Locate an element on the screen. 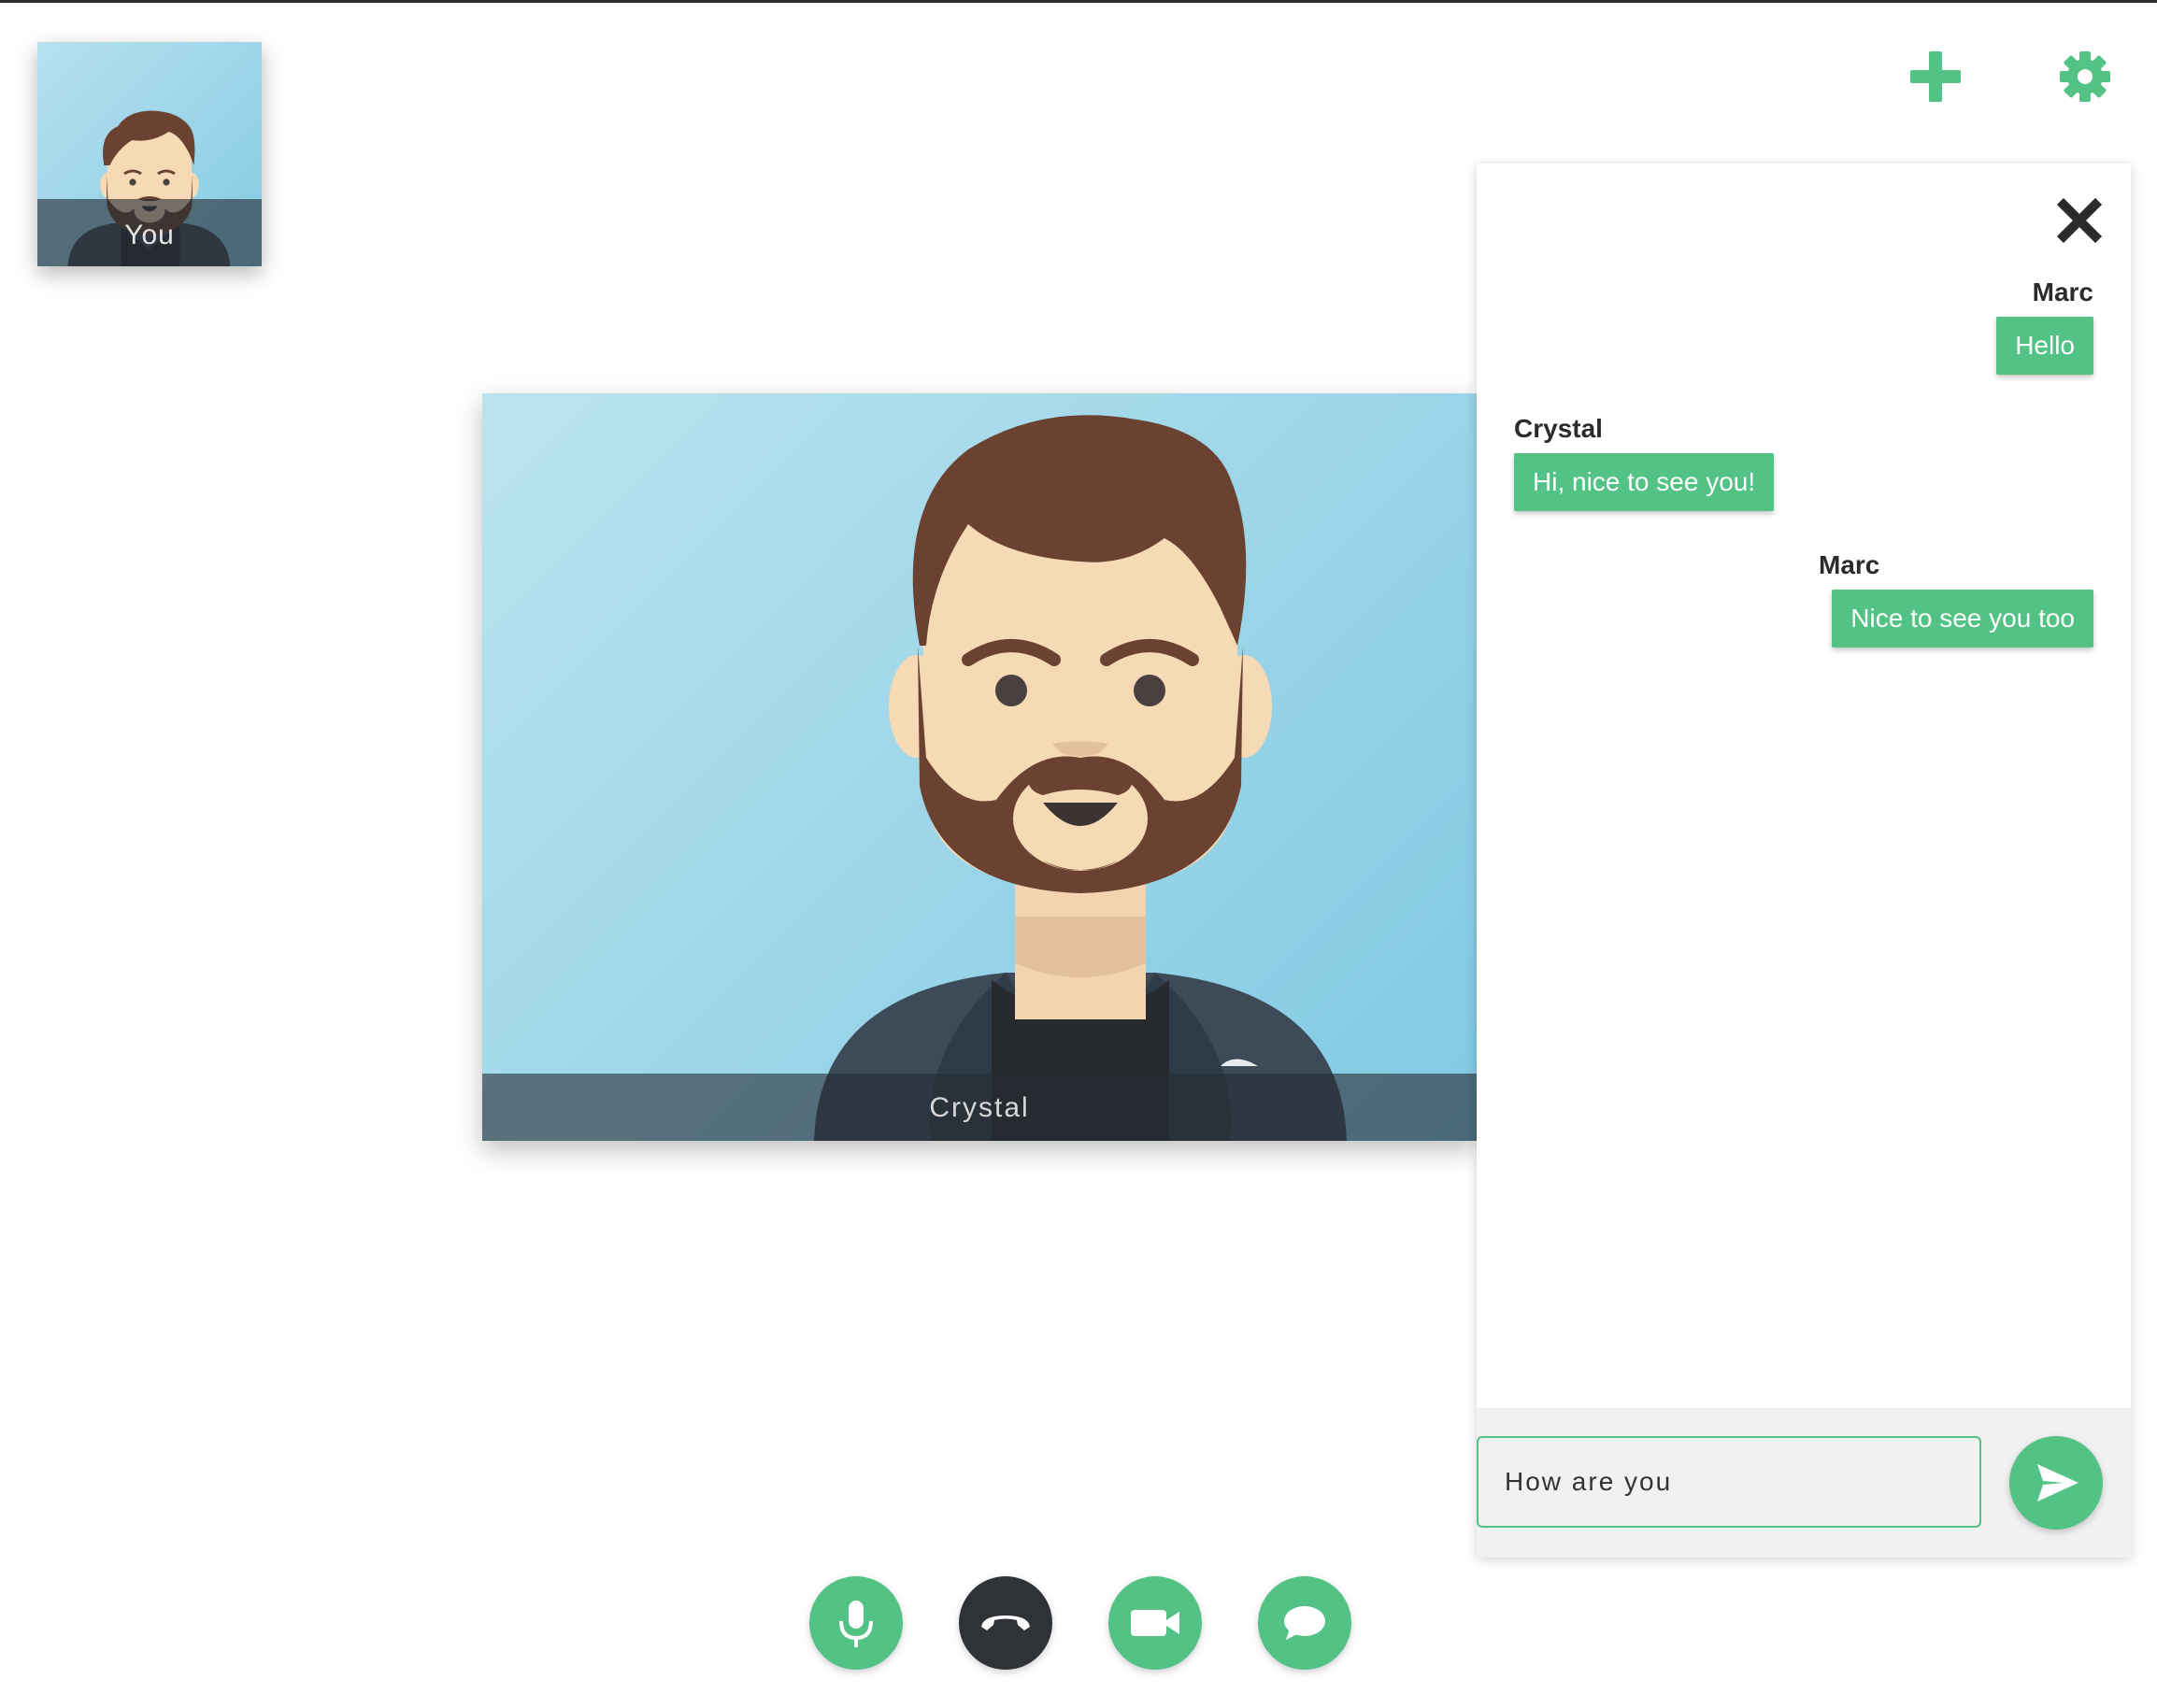  hang-up-button is located at coordinates (1005, 1623).